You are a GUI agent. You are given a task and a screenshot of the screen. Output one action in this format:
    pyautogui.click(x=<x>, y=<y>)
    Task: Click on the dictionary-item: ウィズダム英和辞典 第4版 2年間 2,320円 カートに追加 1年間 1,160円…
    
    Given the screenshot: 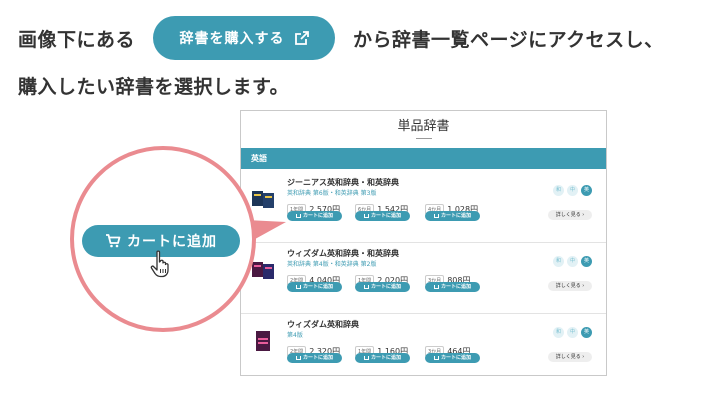 What is the action you would take?
    pyautogui.click(x=423, y=345)
    